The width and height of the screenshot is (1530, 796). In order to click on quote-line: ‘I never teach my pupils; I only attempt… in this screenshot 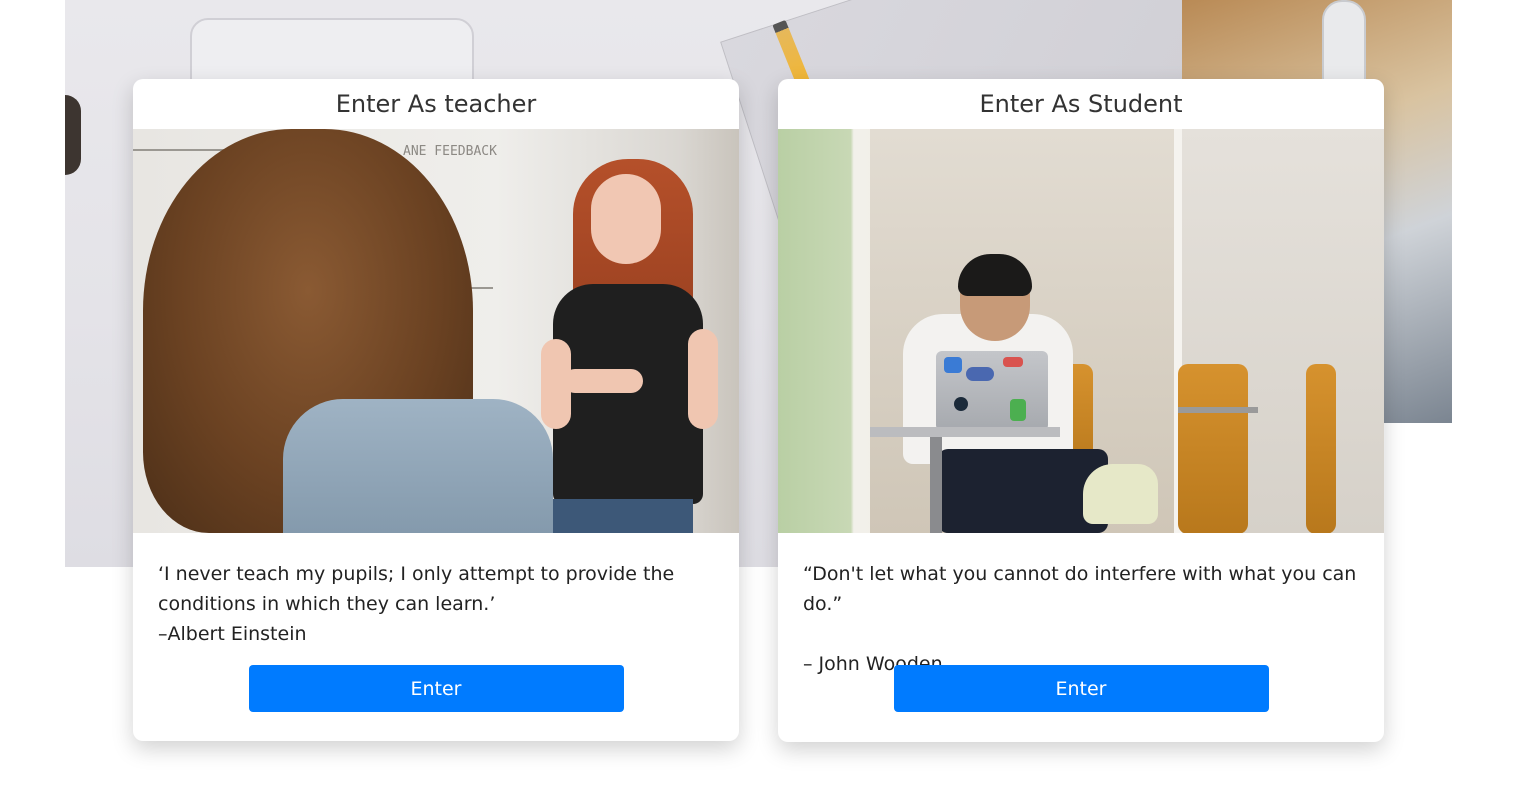, I will do `click(416, 574)`.